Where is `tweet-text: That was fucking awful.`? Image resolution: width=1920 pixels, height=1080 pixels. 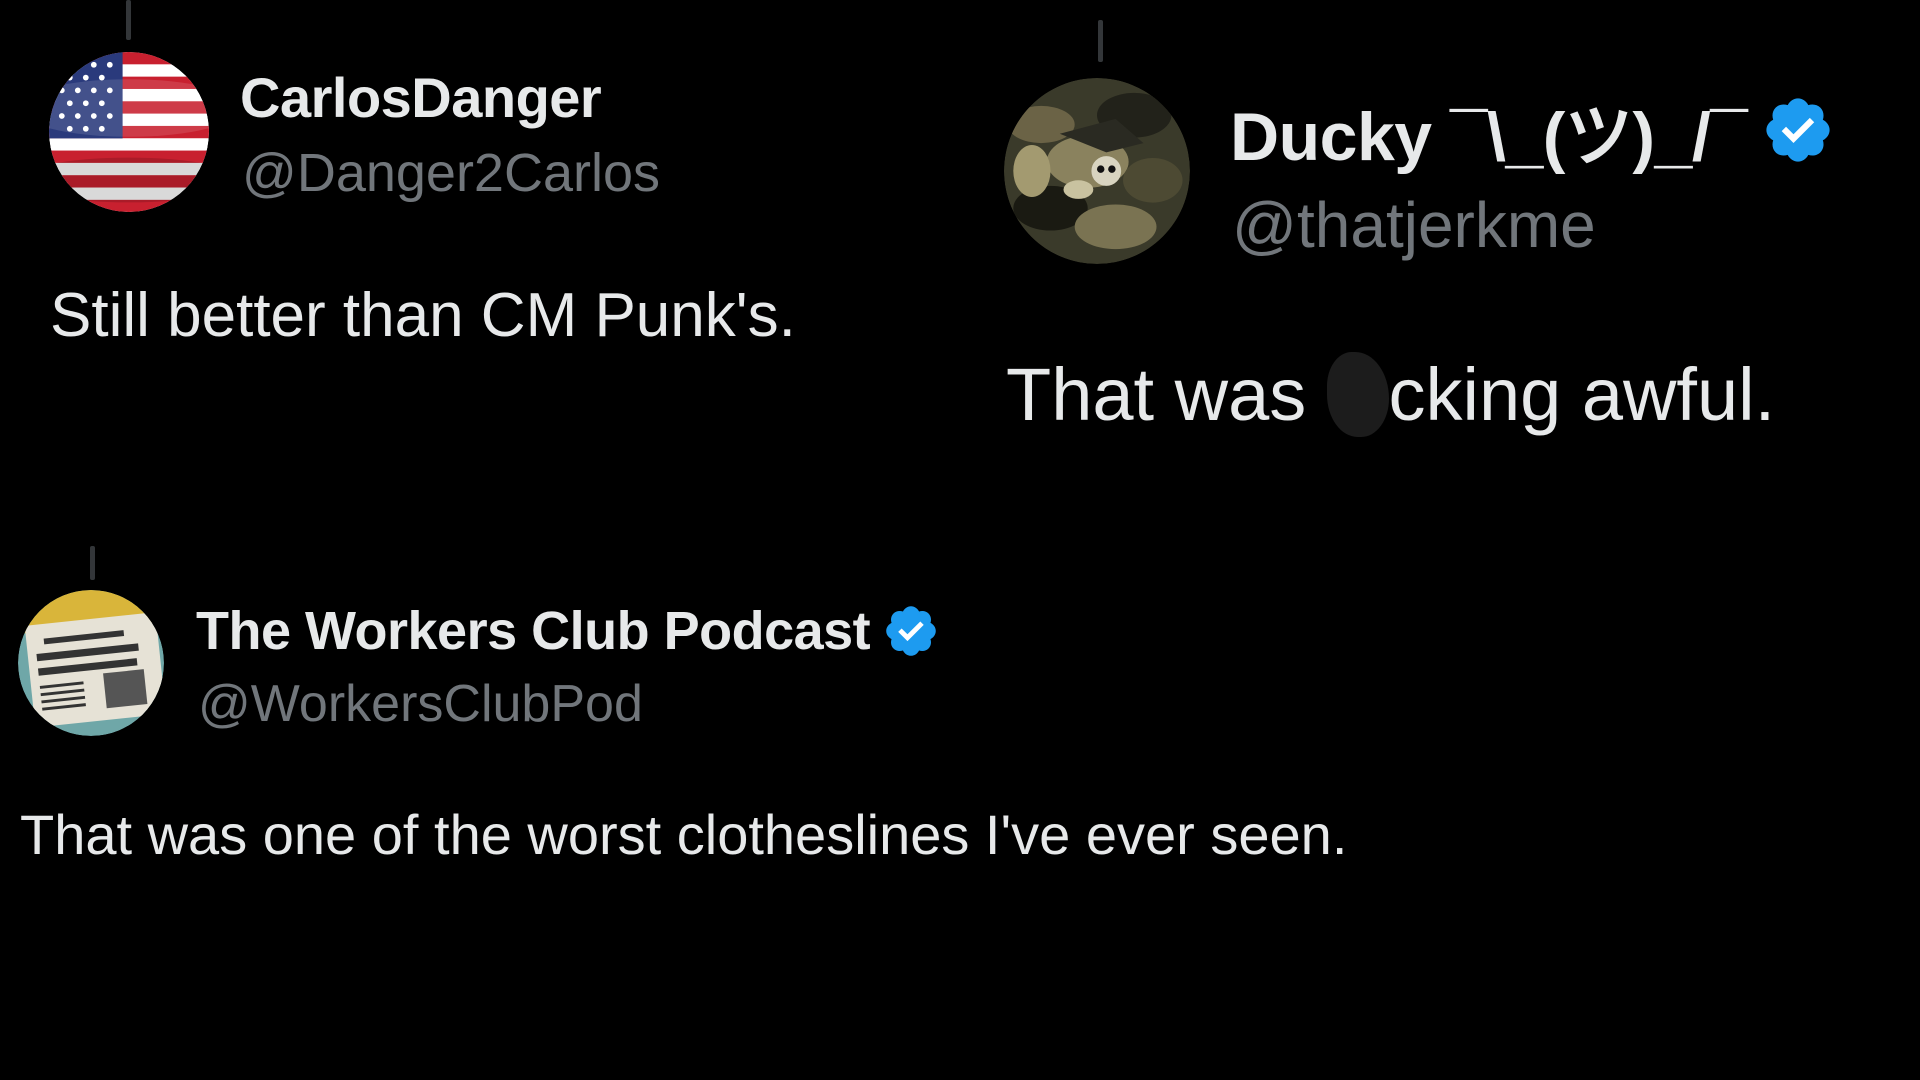
tweet-text: That was fucking awful. is located at coordinates (1390, 394).